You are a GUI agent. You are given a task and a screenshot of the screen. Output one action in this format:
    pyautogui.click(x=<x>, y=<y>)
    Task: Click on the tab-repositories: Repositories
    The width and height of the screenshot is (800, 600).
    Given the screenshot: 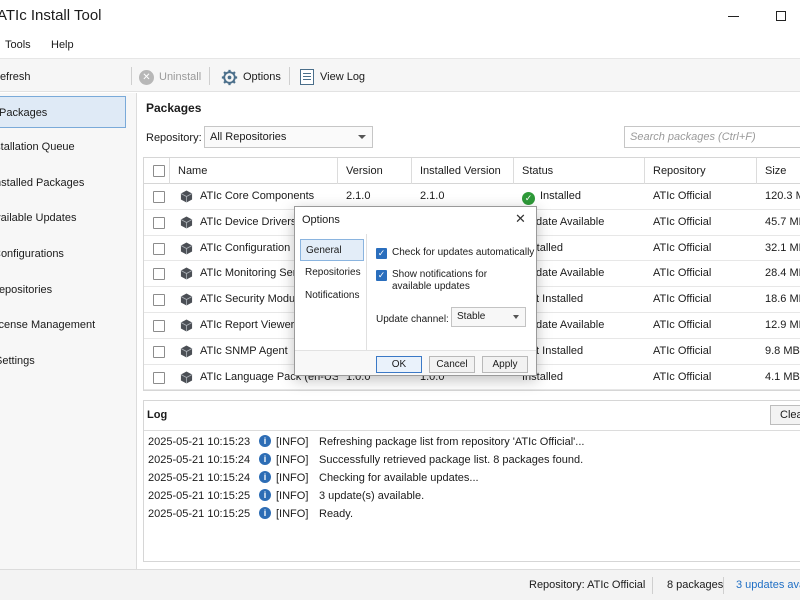 What is the action you would take?
    pyautogui.click(x=332, y=273)
    